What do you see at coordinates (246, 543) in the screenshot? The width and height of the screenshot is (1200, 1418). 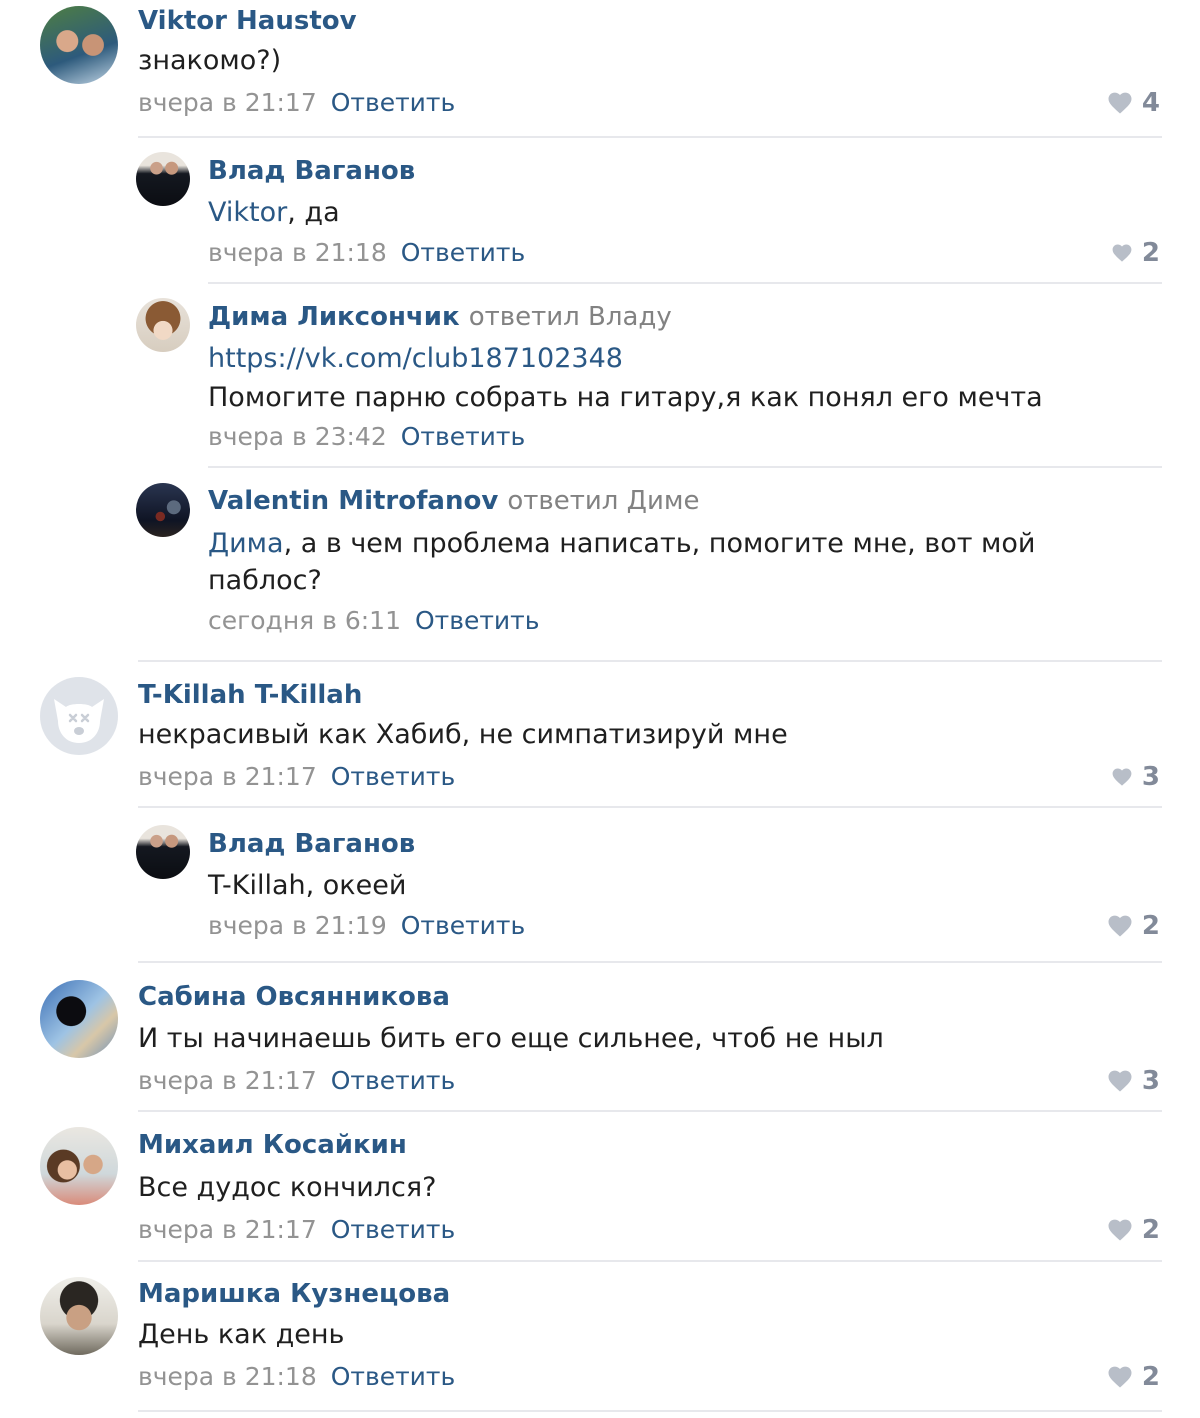 I see `mention-link: Дима` at bounding box center [246, 543].